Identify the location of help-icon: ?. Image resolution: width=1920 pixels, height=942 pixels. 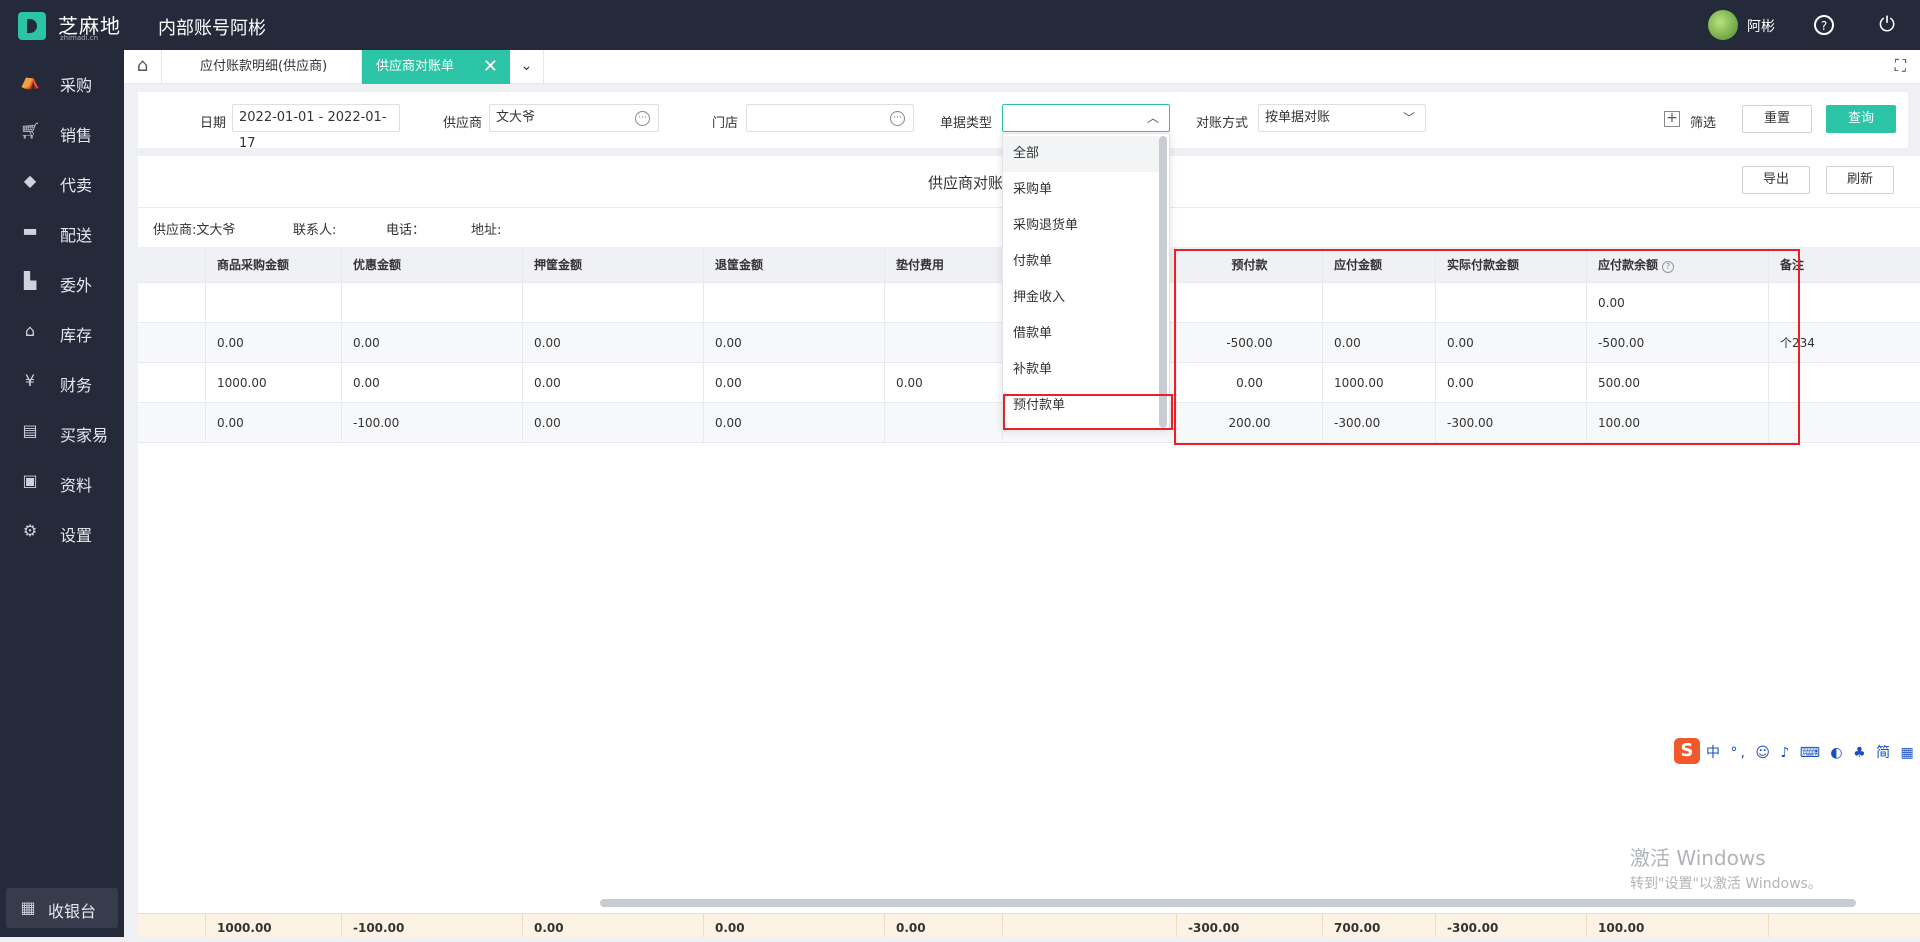
(1824, 25).